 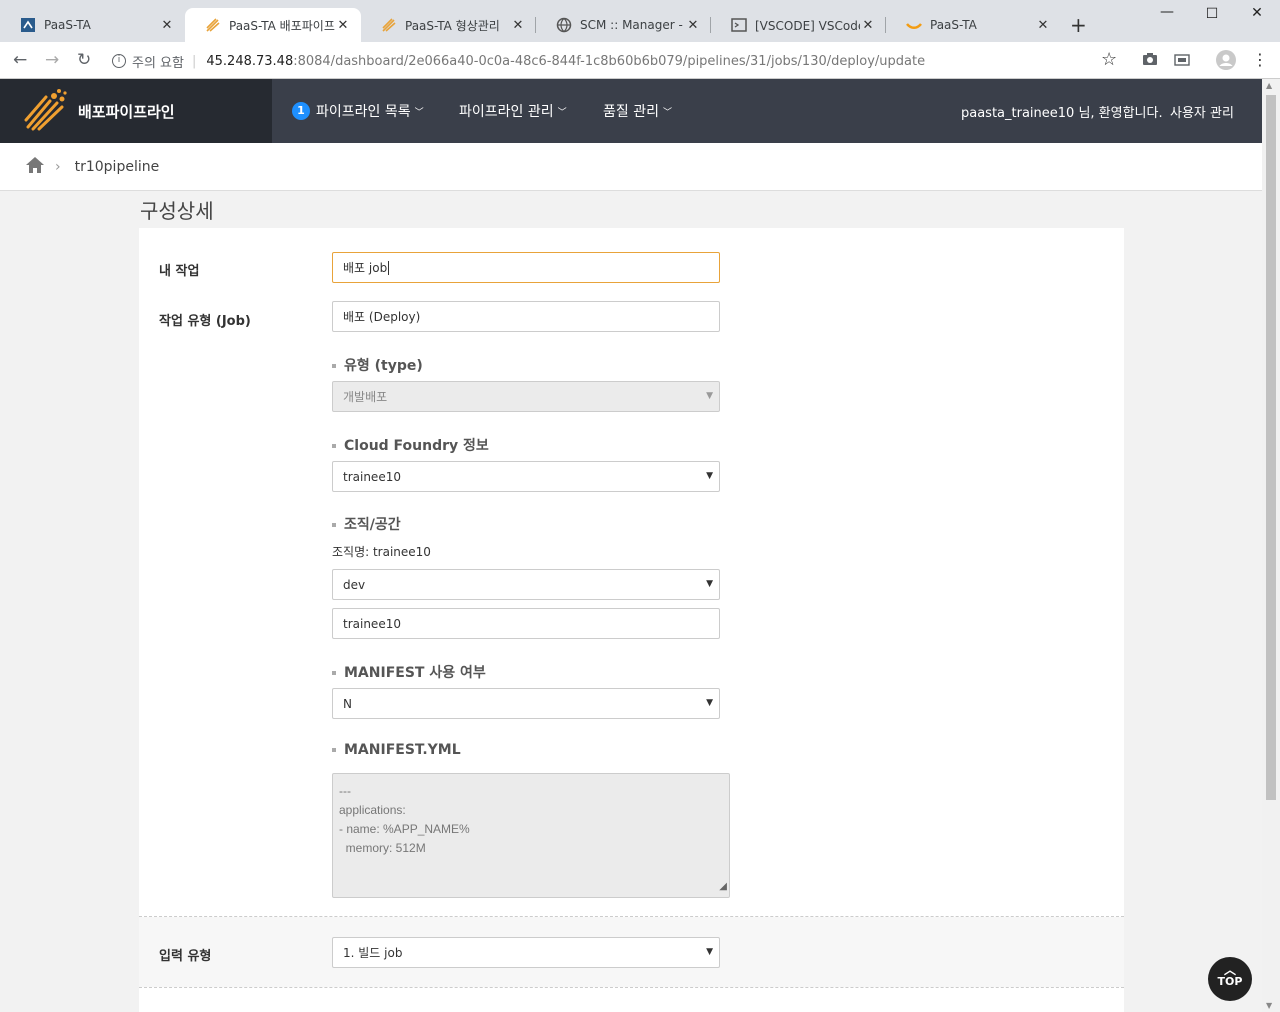 What do you see at coordinates (1260, 59) in the screenshot?
I see `more-menu-icon: ⋮` at bounding box center [1260, 59].